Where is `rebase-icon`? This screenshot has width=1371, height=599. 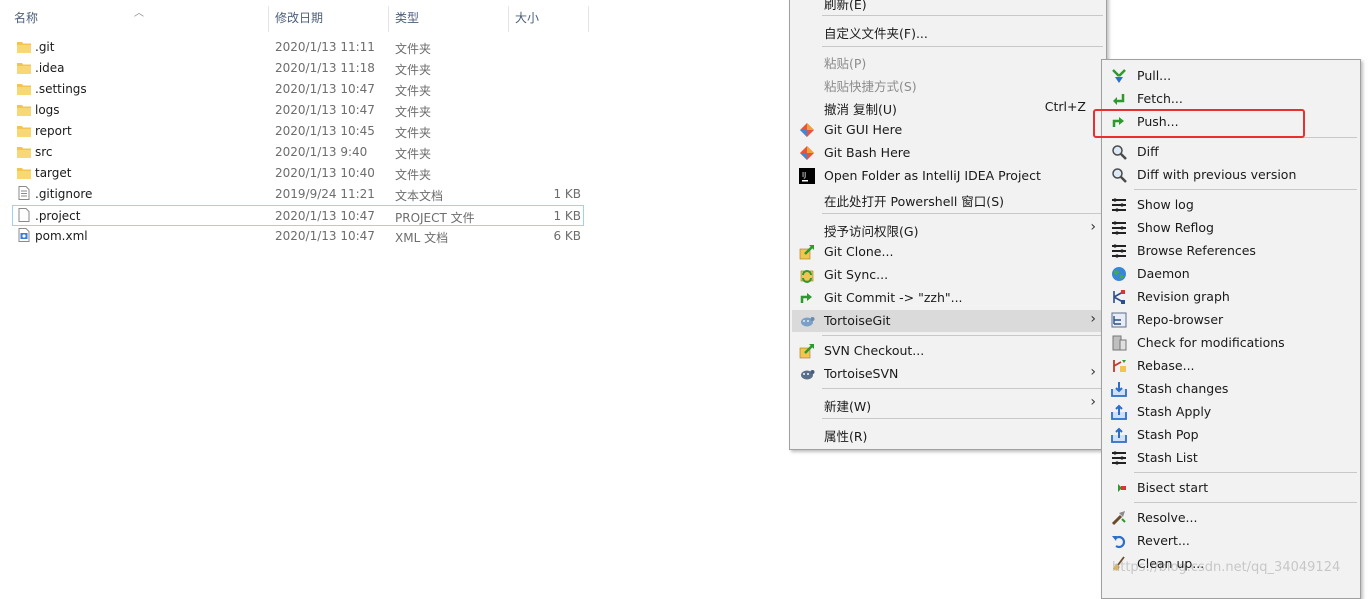
rebase-icon is located at coordinates (1119, 366).